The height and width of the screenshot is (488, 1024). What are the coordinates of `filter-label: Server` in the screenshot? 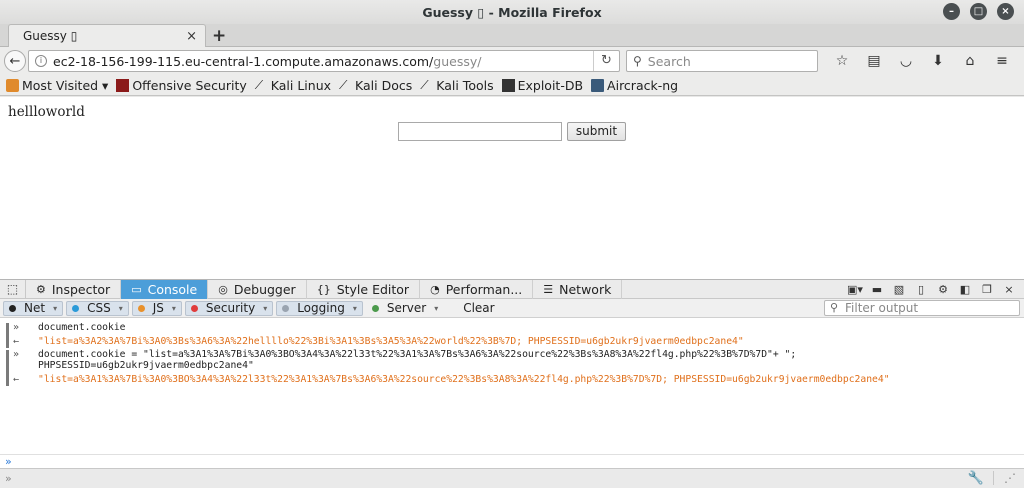 It's located at (406, 308).